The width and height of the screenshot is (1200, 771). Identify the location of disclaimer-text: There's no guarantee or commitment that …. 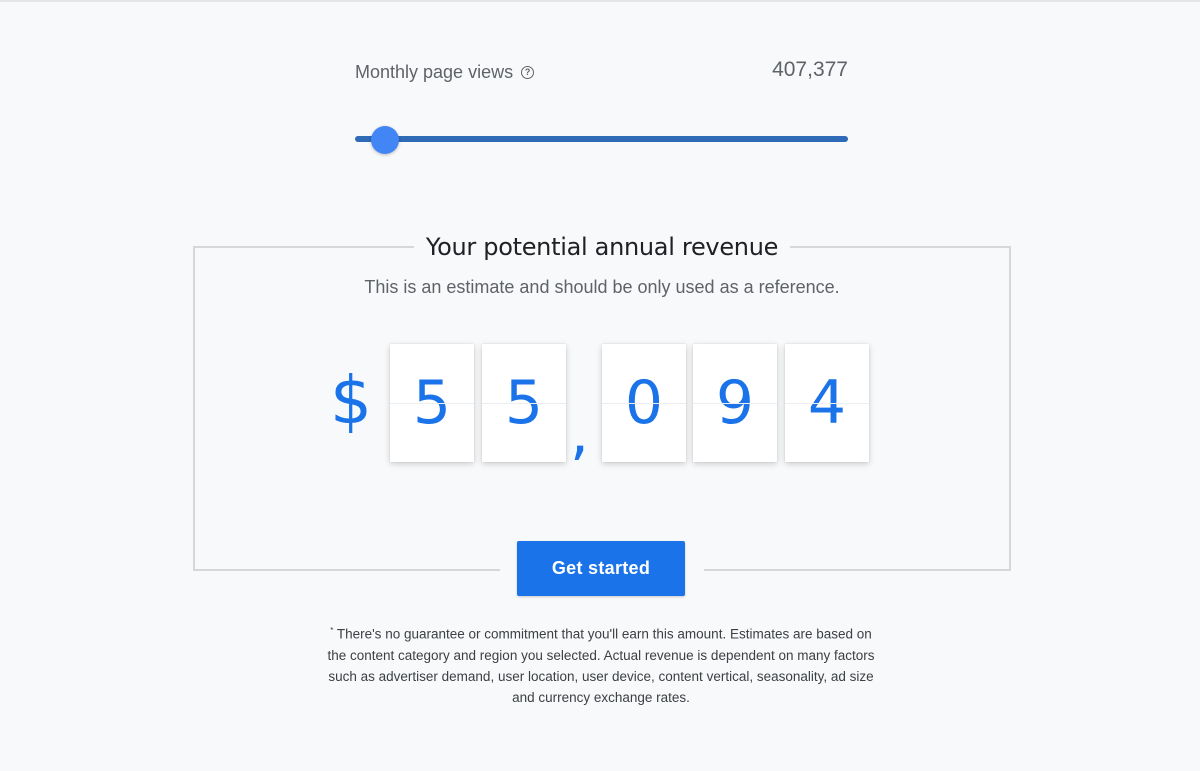
(601, 665).